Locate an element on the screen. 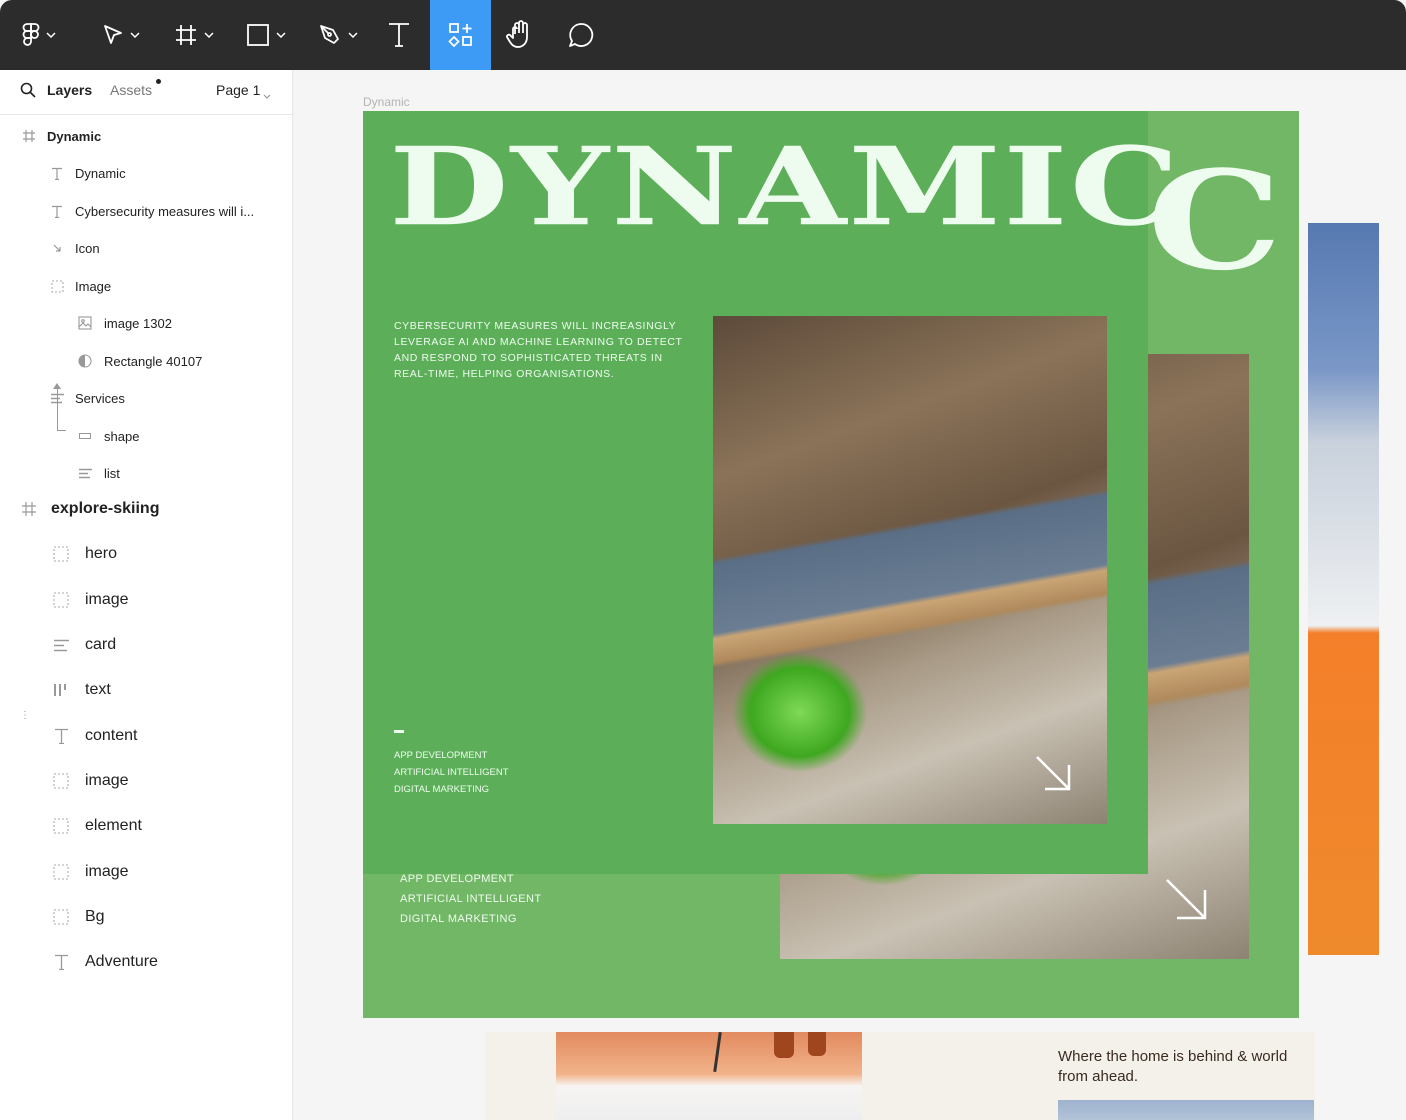  layer-hero: hero is located at coordinates (146, 554).